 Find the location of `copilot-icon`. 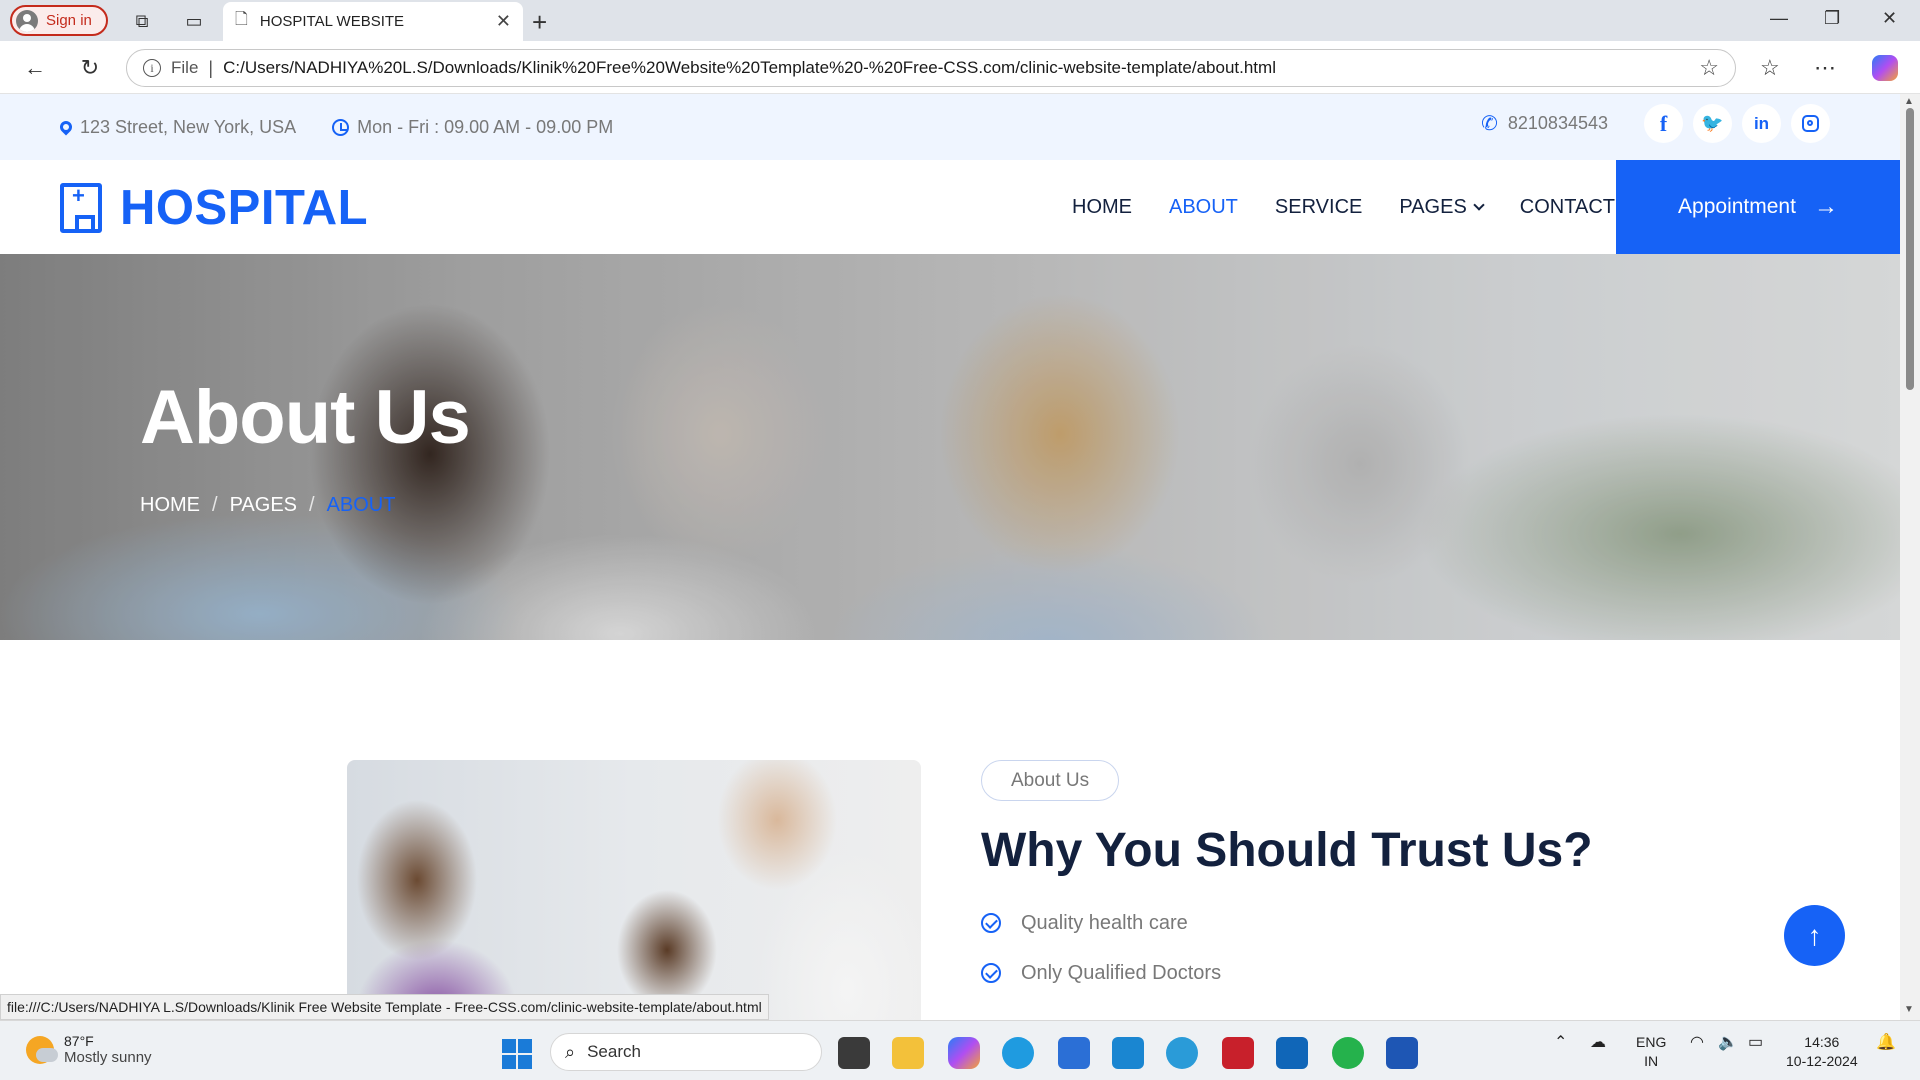

copilot-icon is located at coordinates (1885, 68).